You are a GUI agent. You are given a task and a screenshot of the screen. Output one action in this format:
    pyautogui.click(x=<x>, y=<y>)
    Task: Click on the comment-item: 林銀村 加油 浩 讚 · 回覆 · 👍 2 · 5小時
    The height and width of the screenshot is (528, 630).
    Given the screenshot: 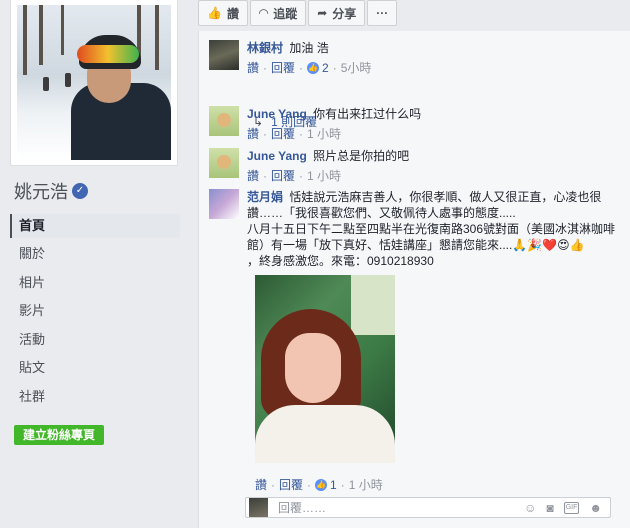 What is the action you would take?
    pyautogui.click(x=418, y=58)
    